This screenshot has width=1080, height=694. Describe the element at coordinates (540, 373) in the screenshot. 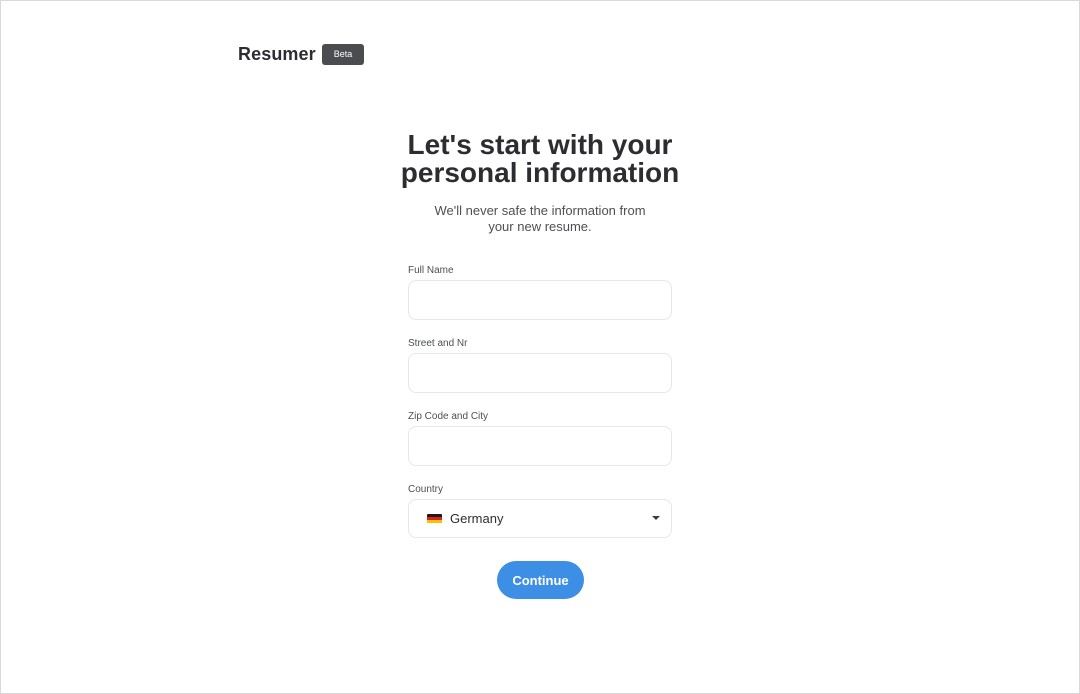

I see `street-input` at that location.